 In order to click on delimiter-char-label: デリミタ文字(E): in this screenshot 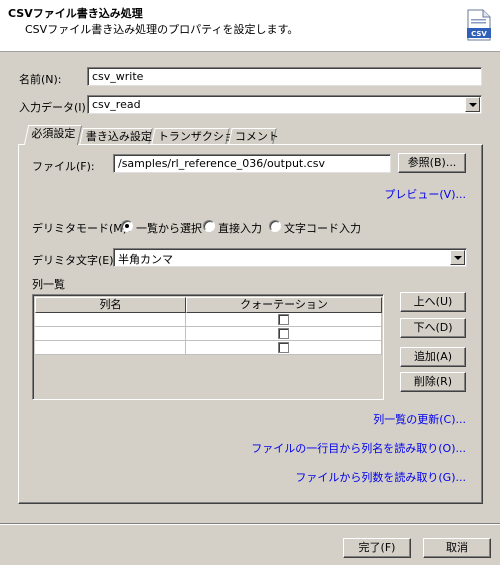, I will do `click(75, 260)`.